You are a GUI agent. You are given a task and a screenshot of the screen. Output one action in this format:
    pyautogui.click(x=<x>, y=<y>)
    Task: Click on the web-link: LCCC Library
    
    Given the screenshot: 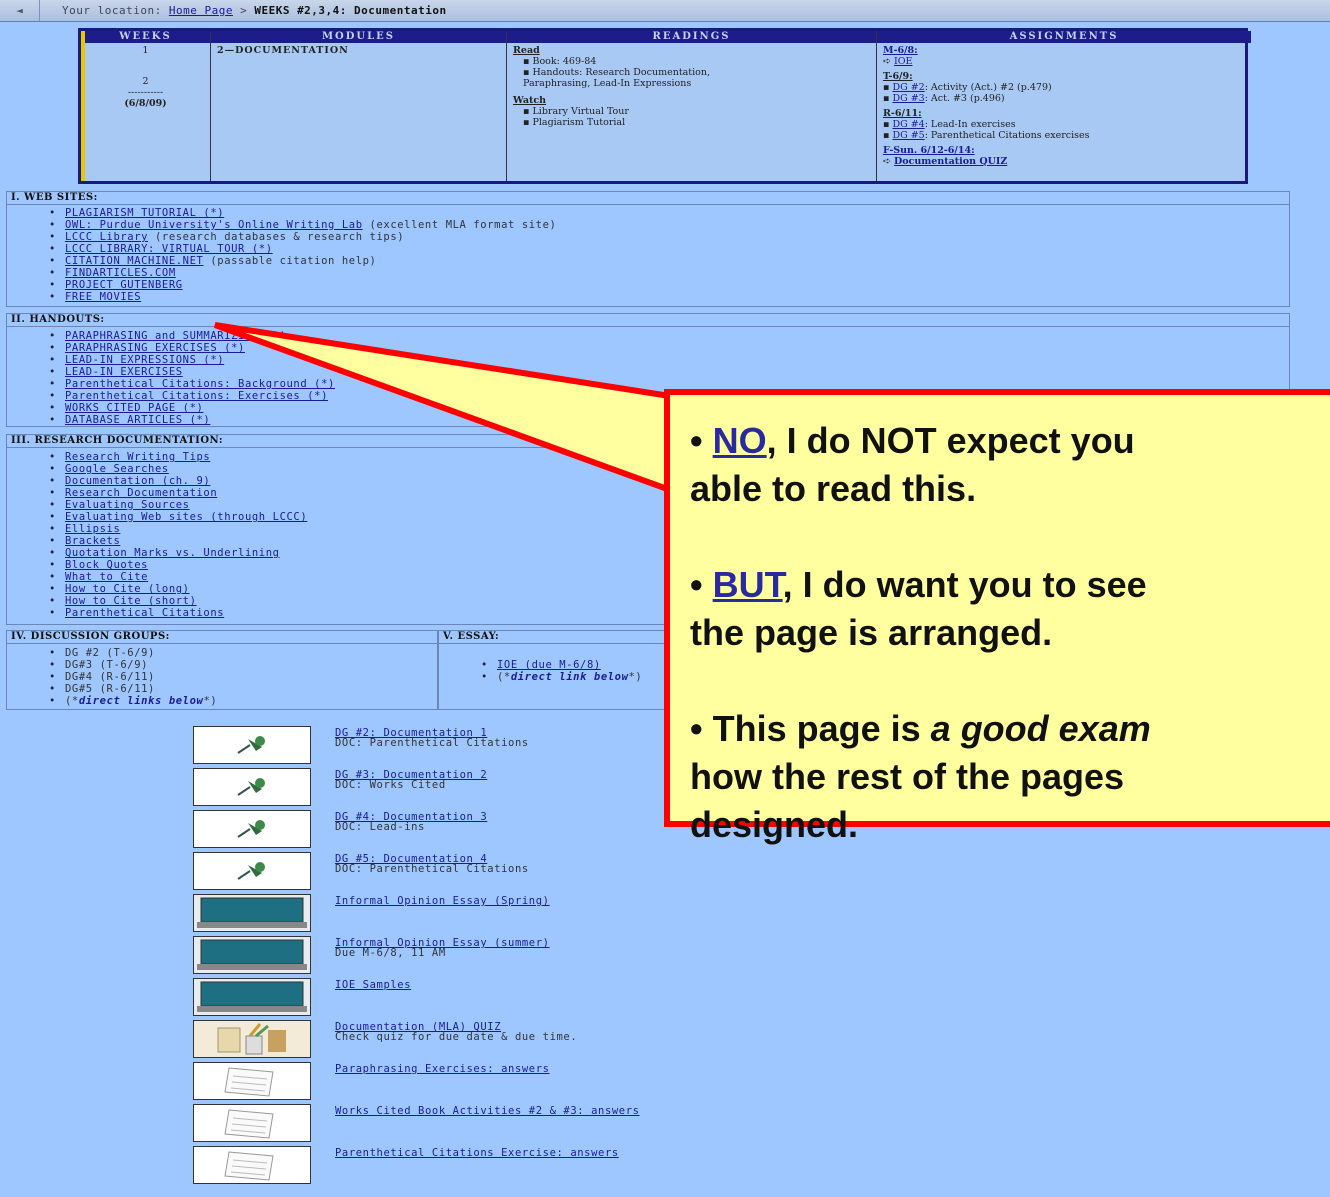 What is the action you would take?
    pyautogui.click(x=106, y=237)
    